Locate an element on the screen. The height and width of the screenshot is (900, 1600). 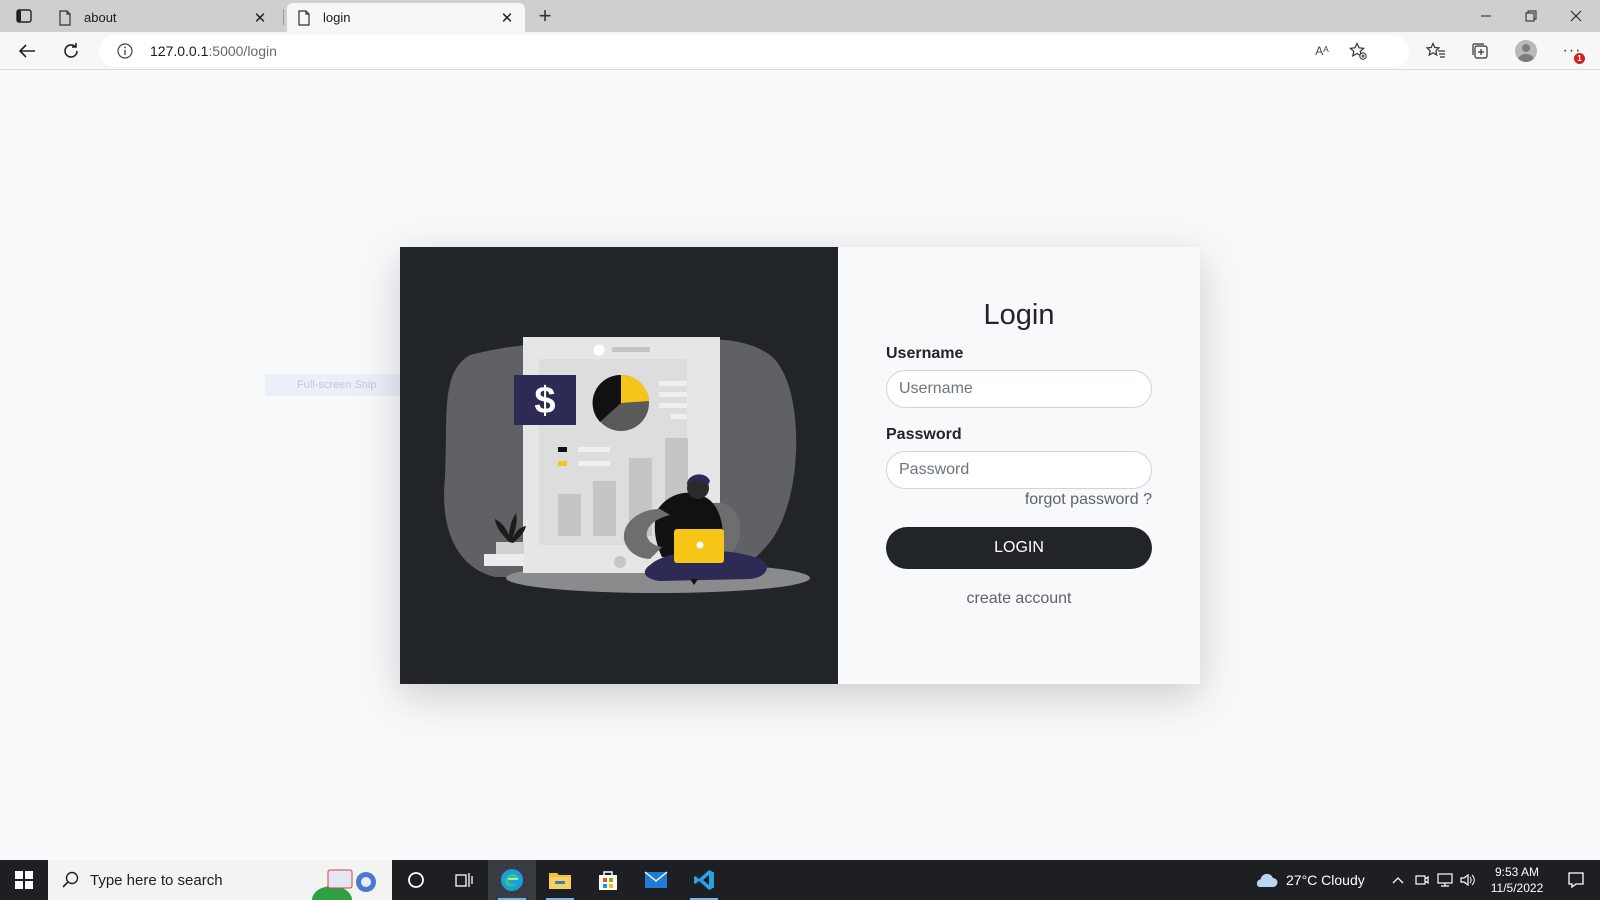
weather-text: 27°C Cloudy is located at coordinates (1325, 880).